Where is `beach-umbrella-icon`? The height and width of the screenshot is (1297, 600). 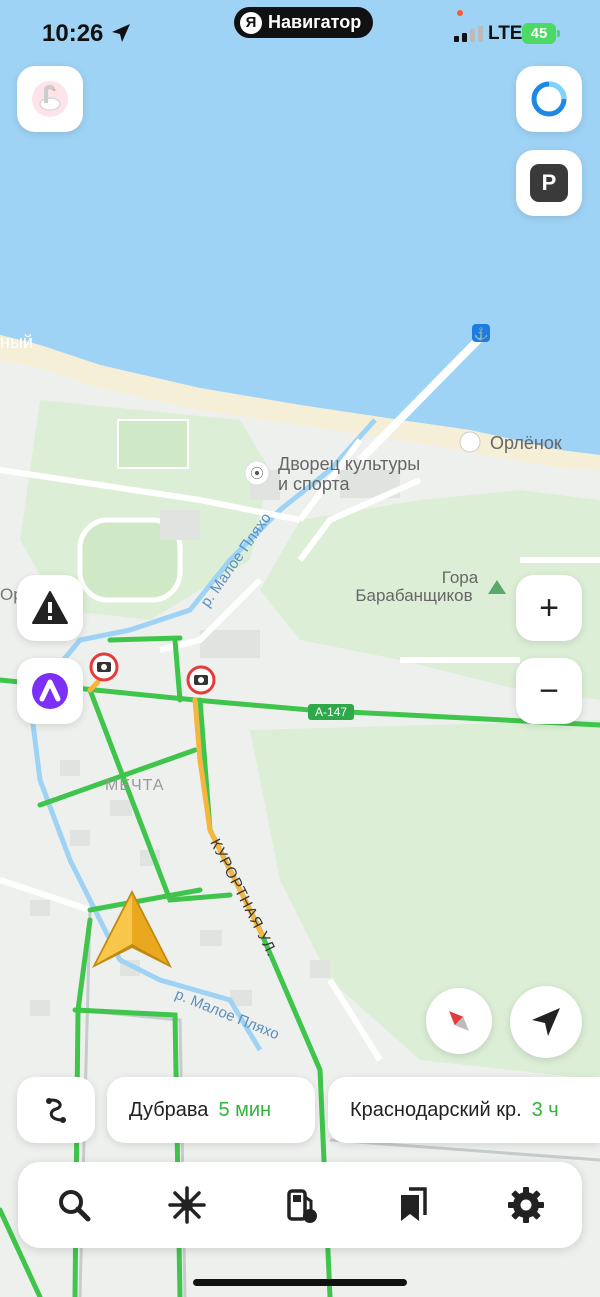 beach-umbrella-icon is located at coordinates (470, 442).